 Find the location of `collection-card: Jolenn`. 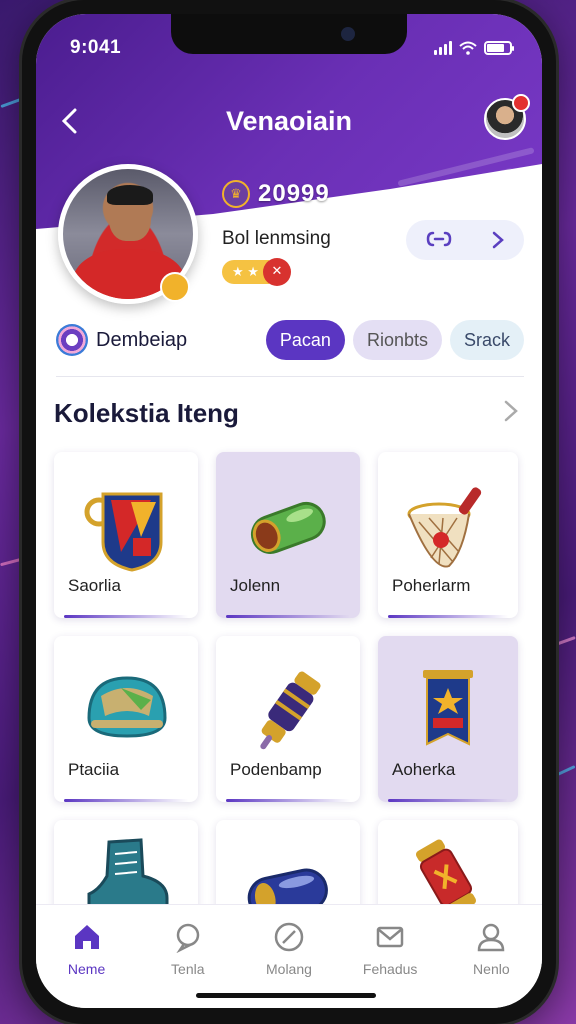

collection-card: Jolenn is located at coordinates (288, 535).